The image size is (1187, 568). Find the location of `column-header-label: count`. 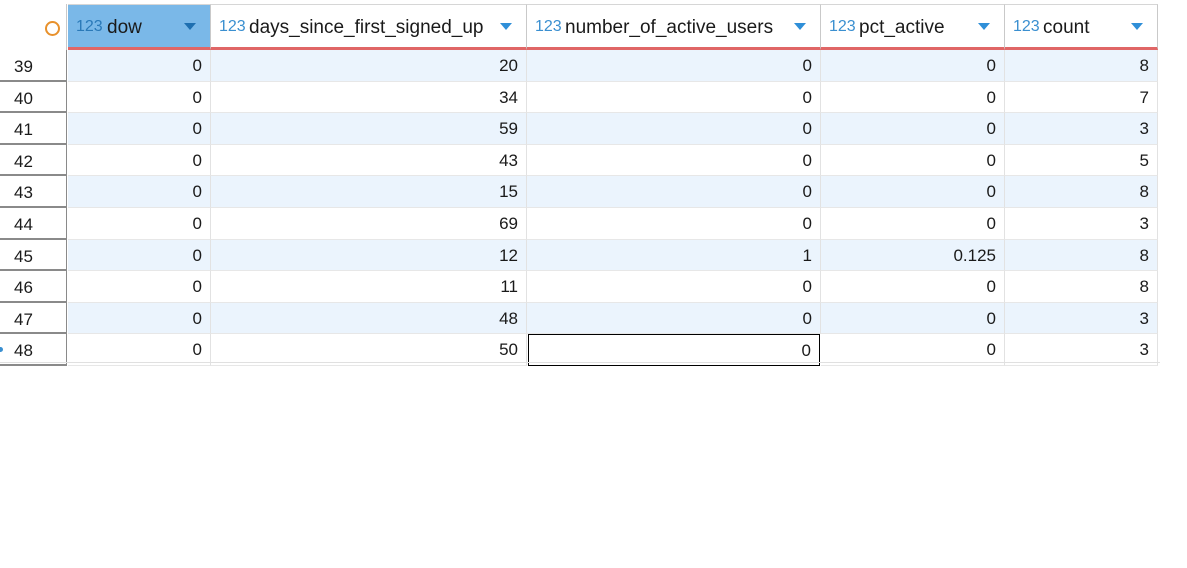

column-header-label: count is located at coordinates (1066, 27).